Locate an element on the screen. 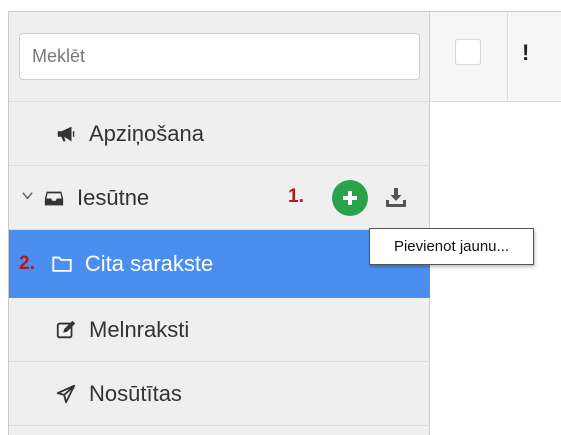 The image size is (561, 435). plus-icon is located at coordinates (350, 198).